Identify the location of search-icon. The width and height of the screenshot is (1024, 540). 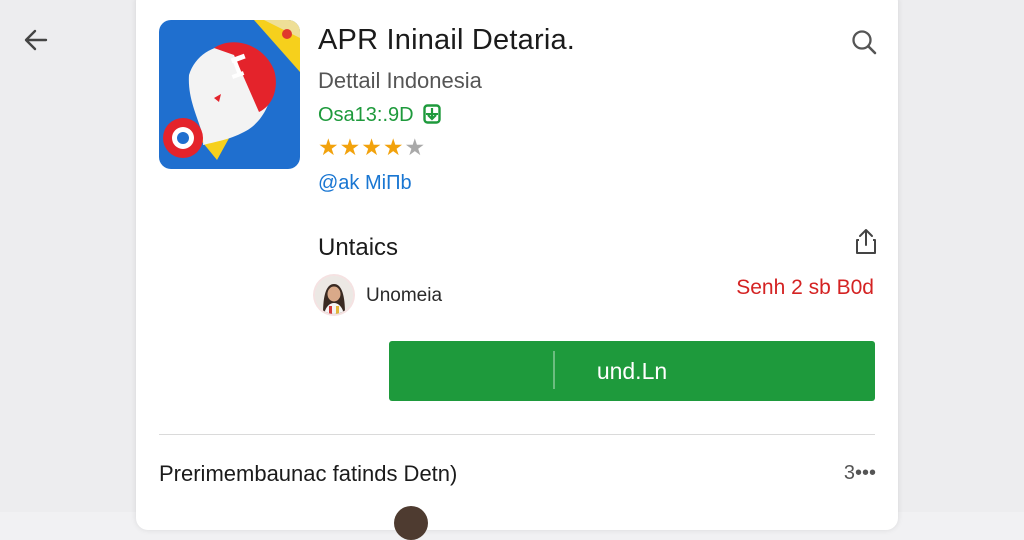
(864, 42).